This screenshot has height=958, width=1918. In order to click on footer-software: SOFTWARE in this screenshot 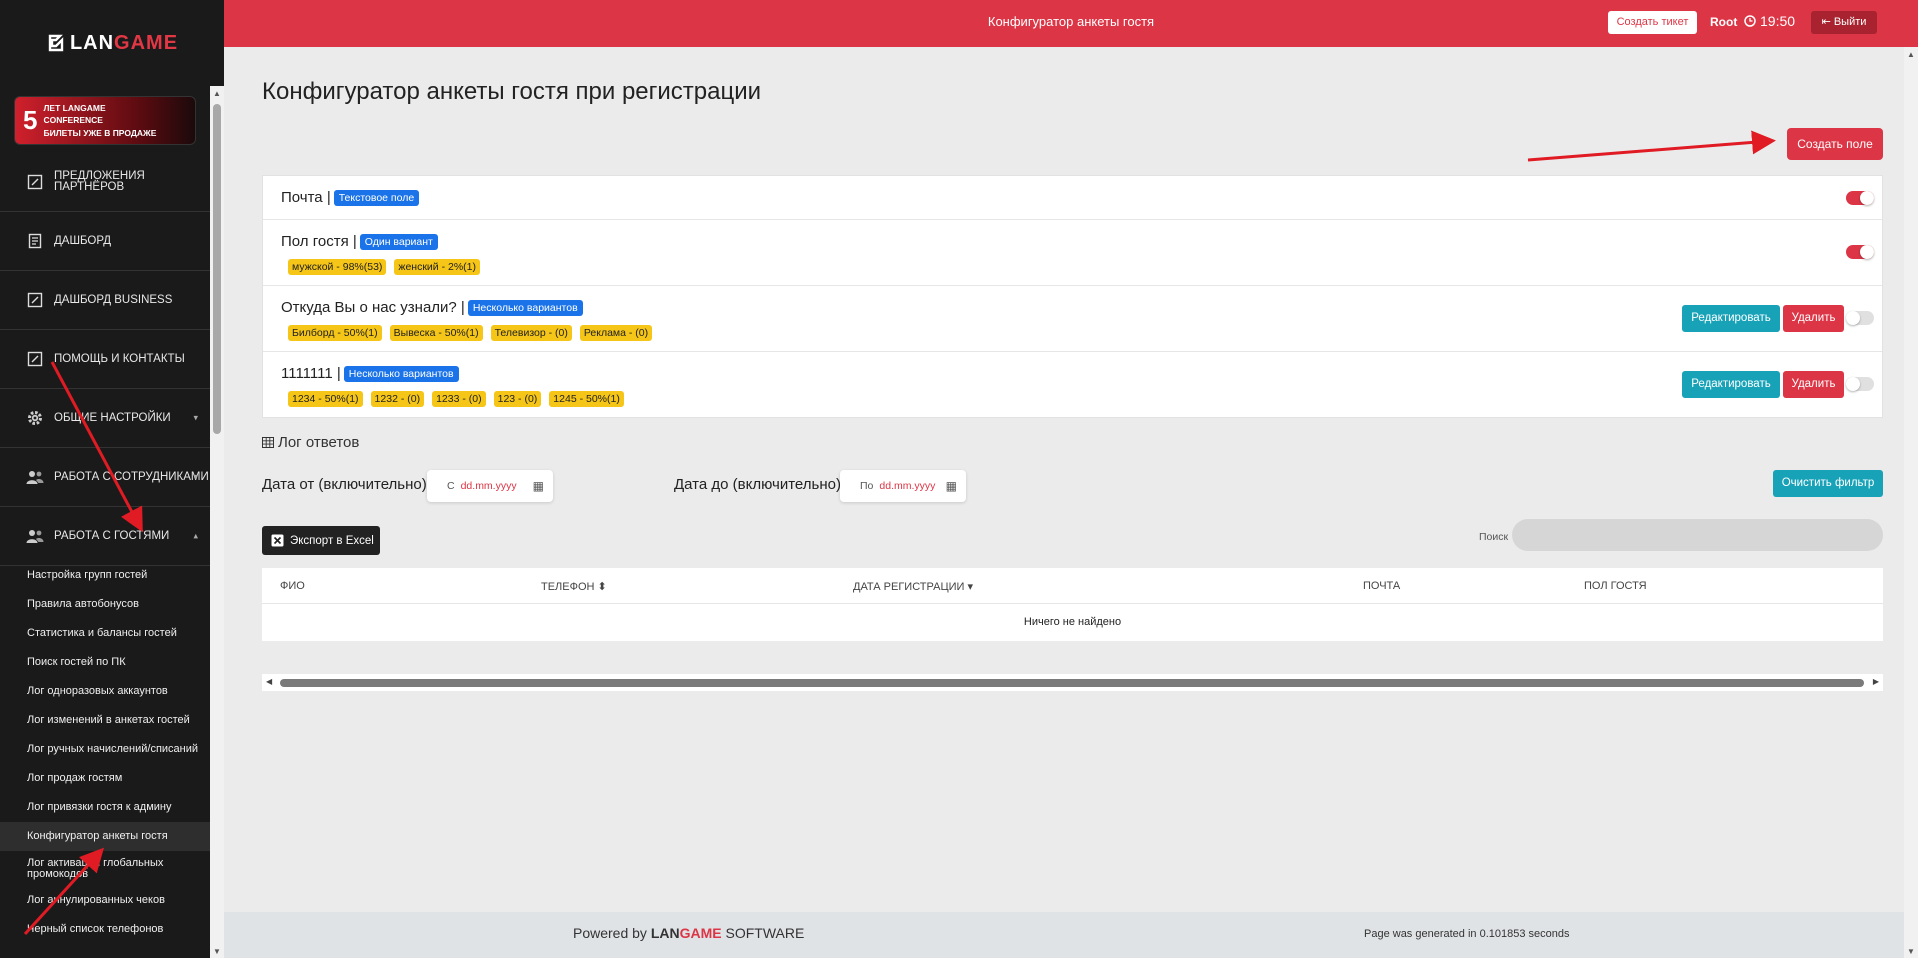, I will do `click(765, 933)`.